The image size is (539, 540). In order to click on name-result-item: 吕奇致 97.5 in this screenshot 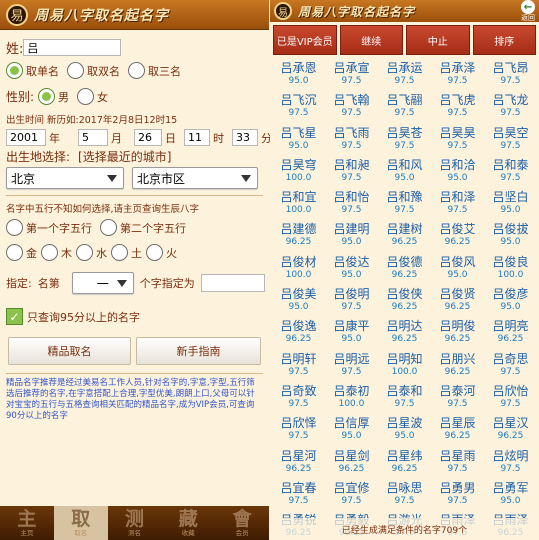, I will do `click(298, 399)`.